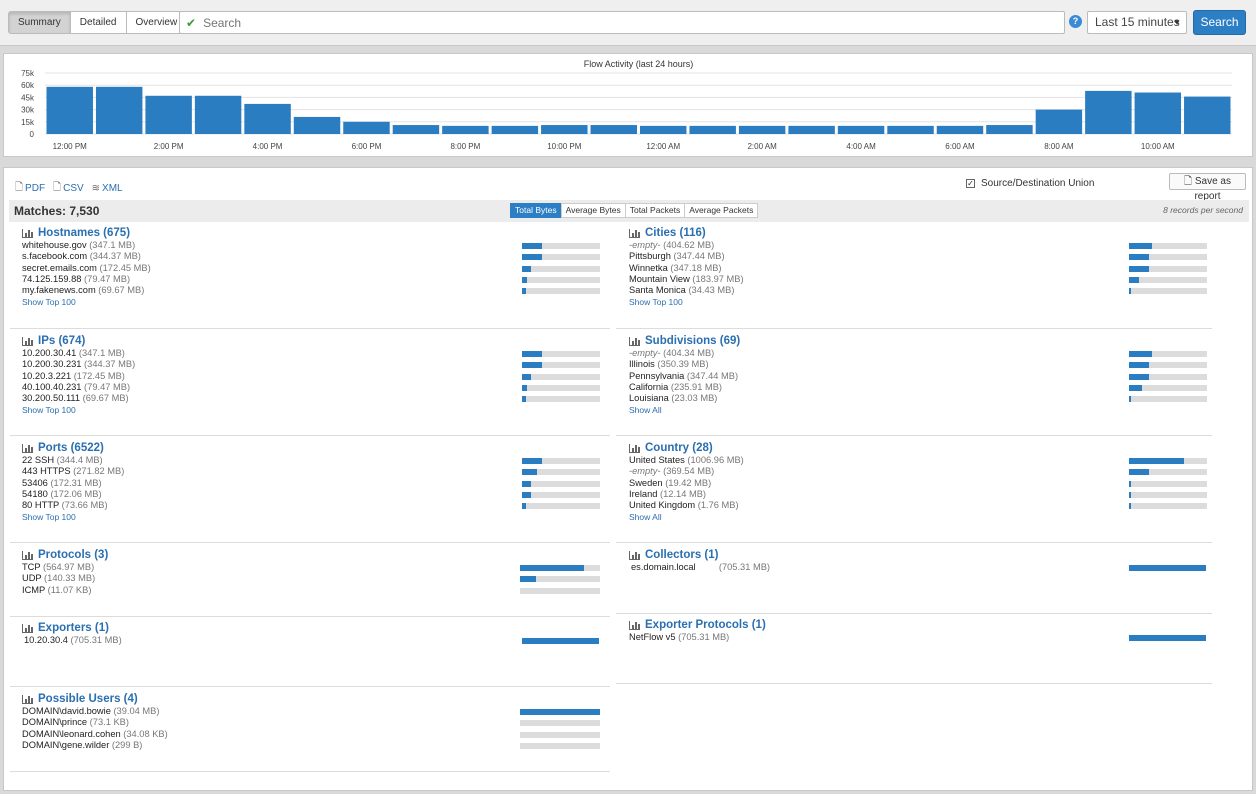  I want to click on export-pdf-link: 🗋 PDF, so click(30, 188).